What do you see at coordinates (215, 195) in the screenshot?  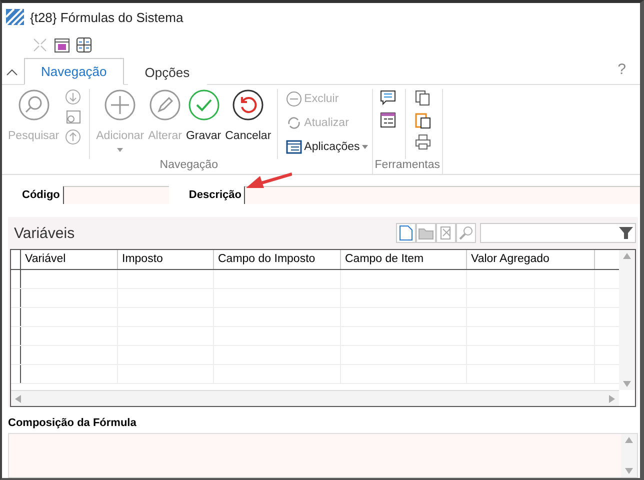 I see `field-label: Descrição` at bounding box center [215, 195].